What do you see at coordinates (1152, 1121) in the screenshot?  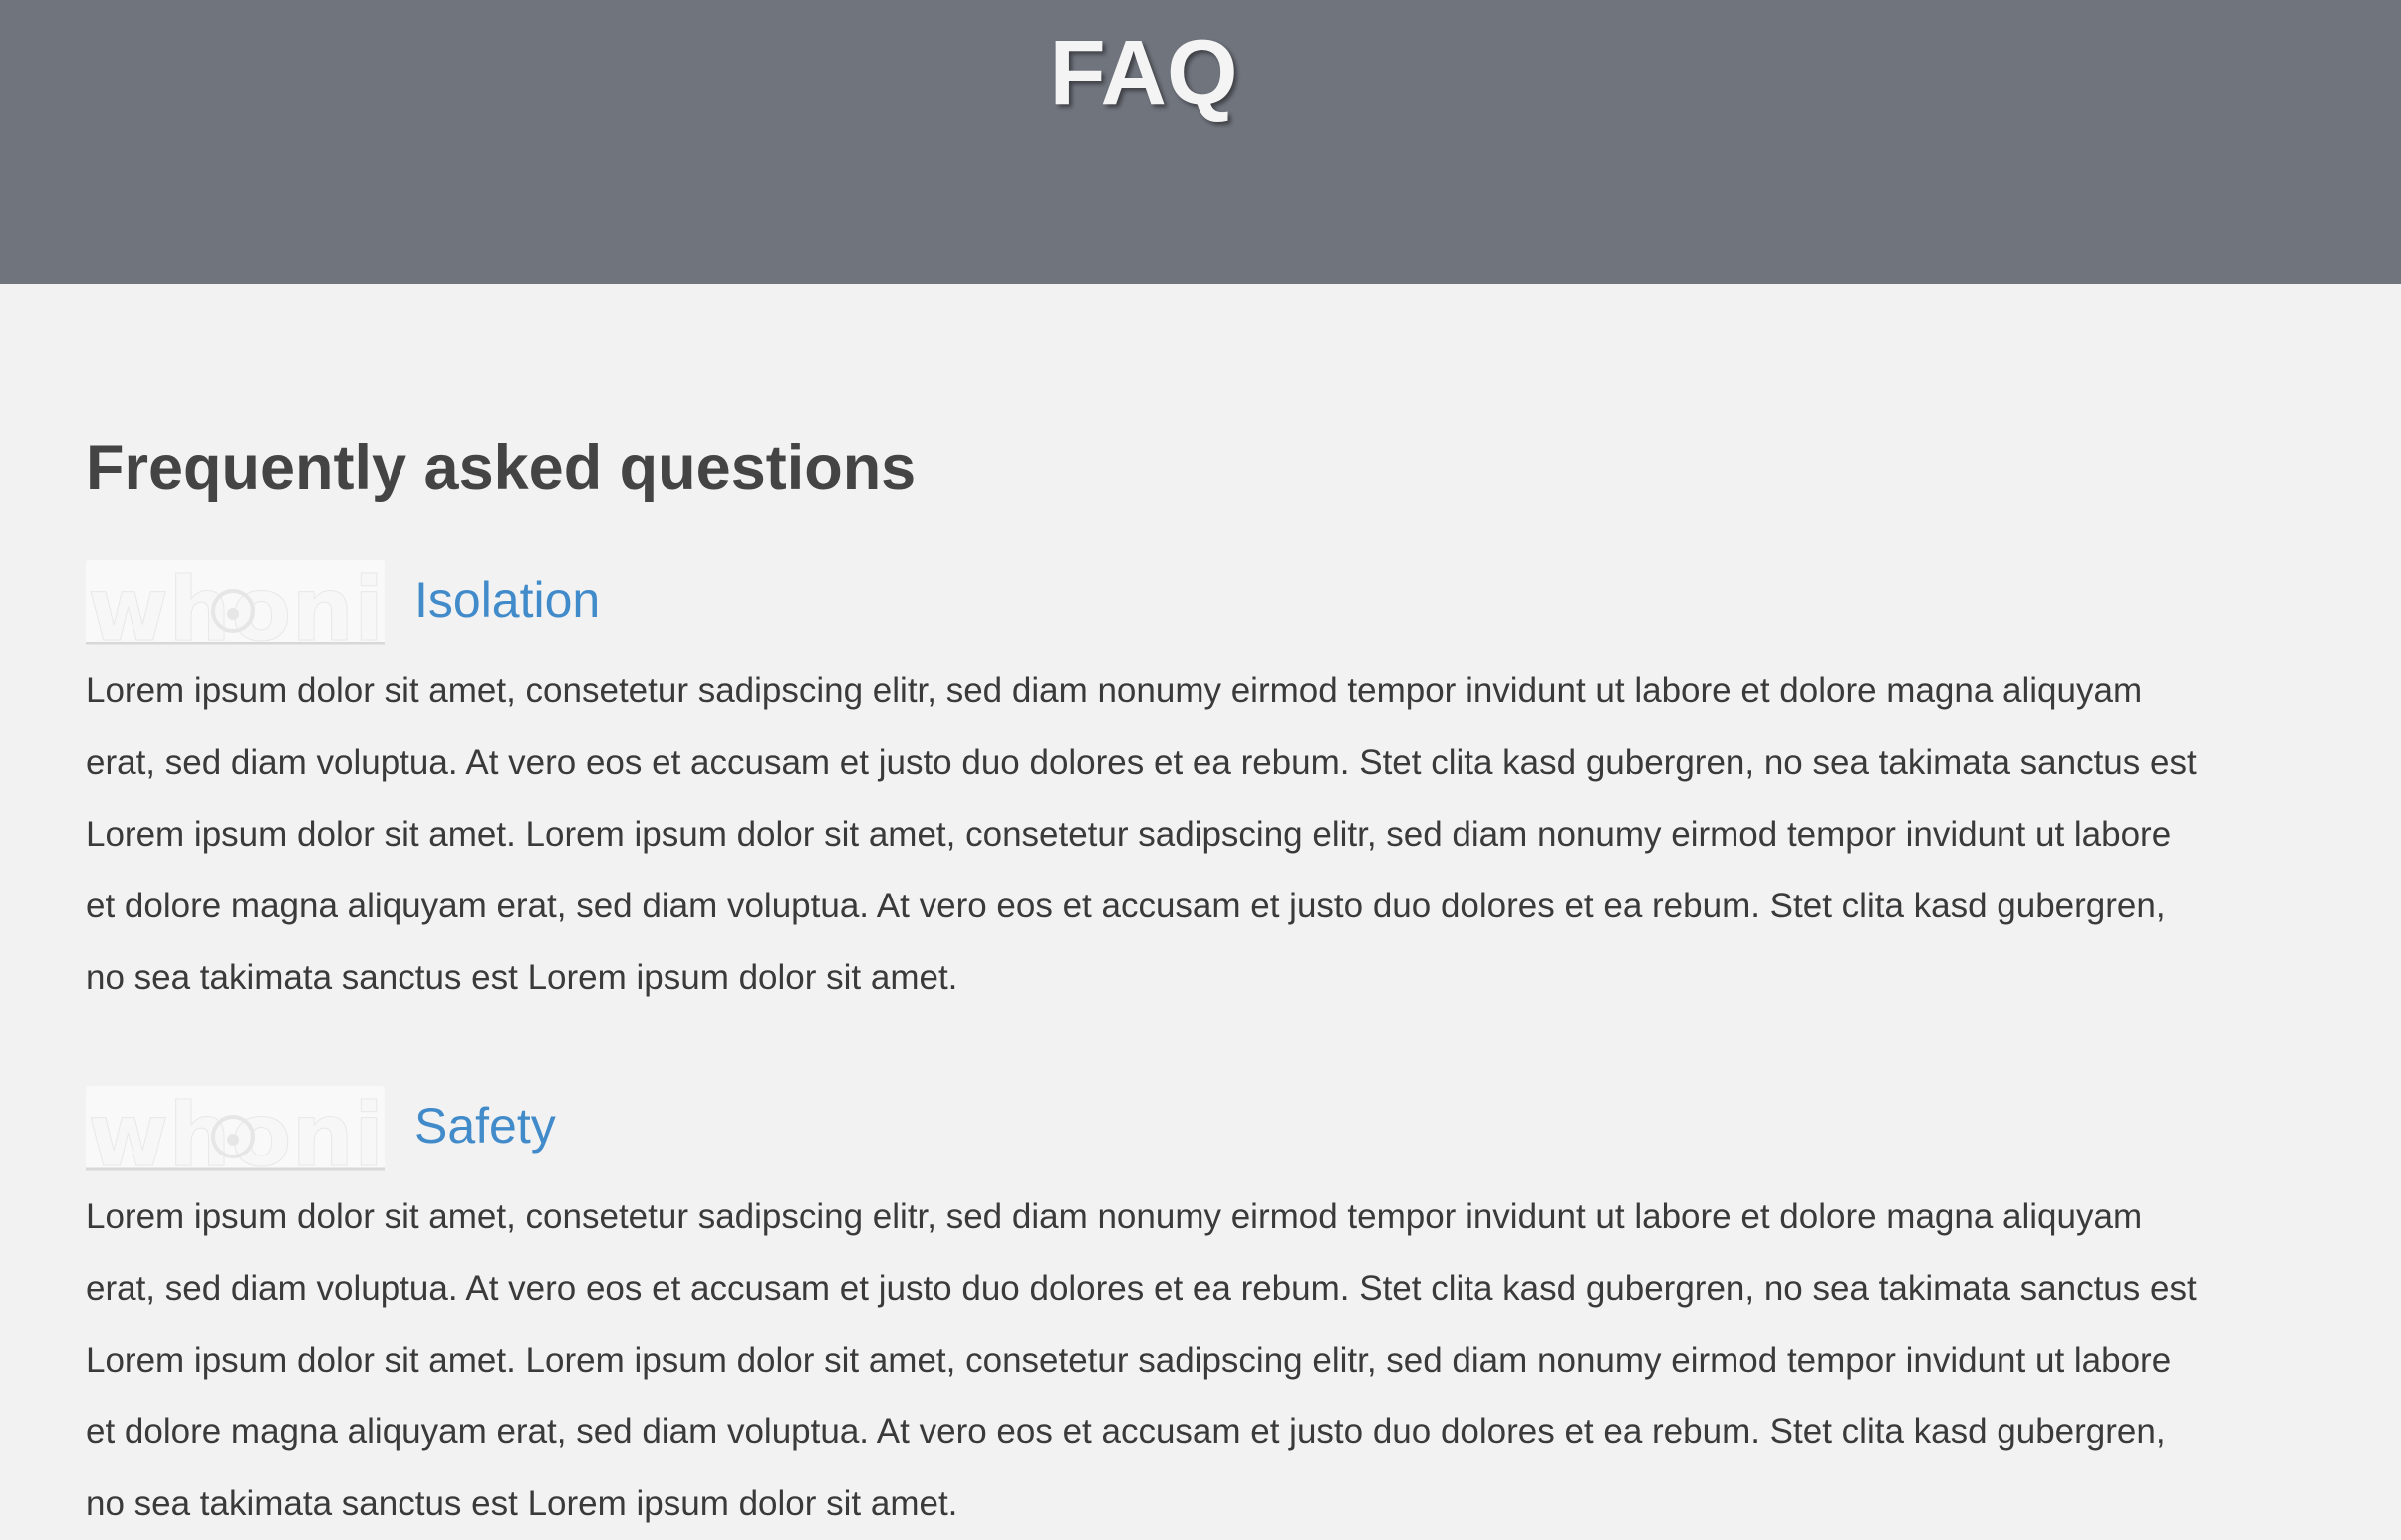 I see `faq-title-link: Safety` at bounding box center [1152, 1121].